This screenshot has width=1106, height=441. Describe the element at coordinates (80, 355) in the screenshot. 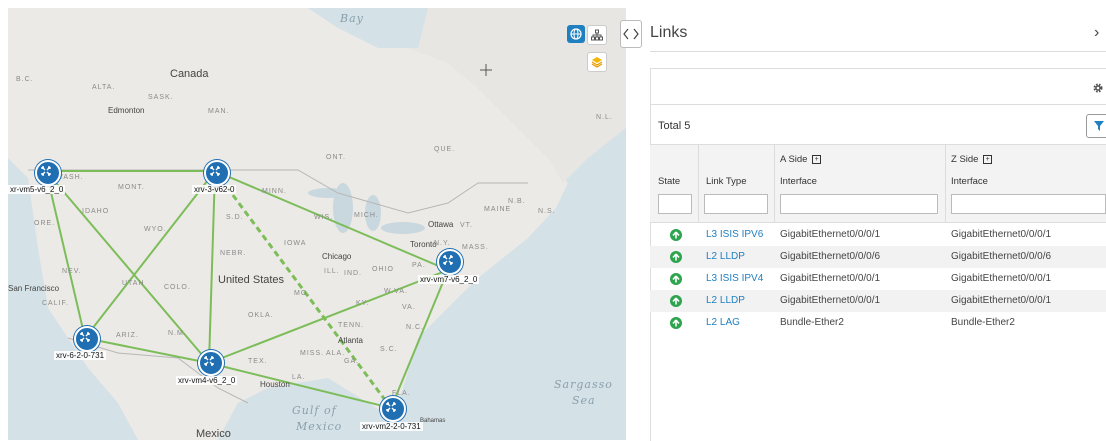

I see `router-node-label: xrv-6-2-0-731` at that location.